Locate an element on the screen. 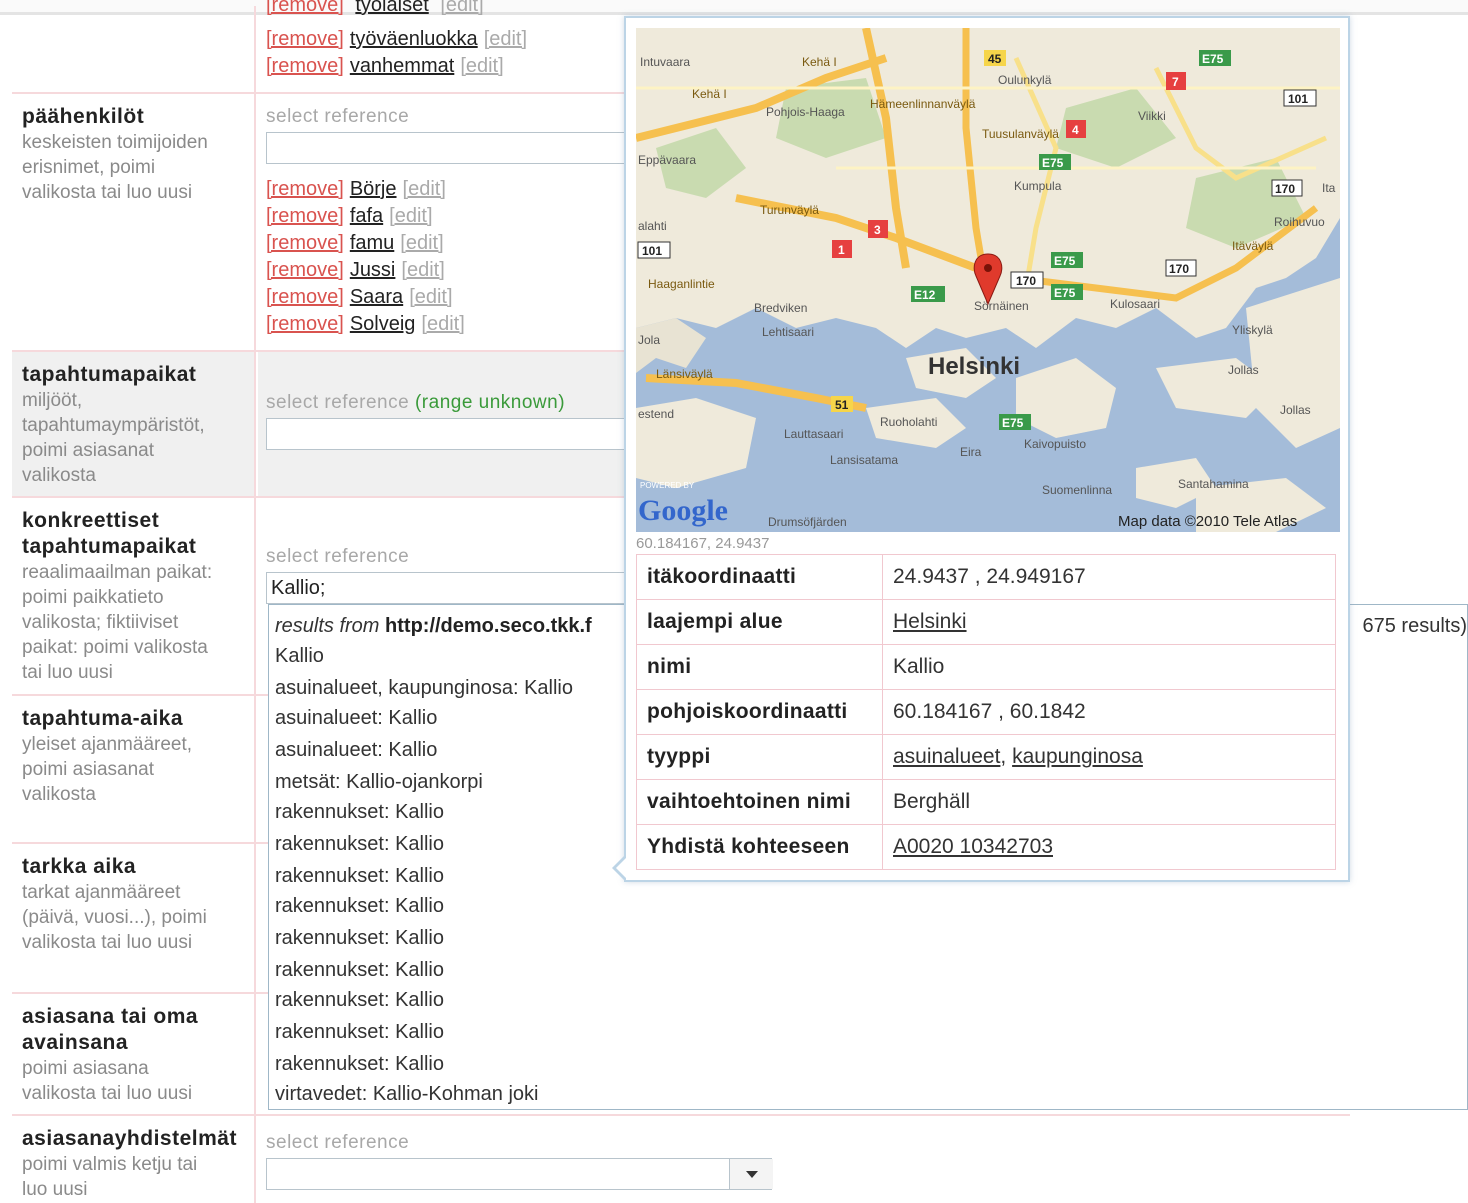 Image resolution: width=1468 pixels, height=1203 pixels. svg-text: Lehtisaari is located at coordinates (788, 332).